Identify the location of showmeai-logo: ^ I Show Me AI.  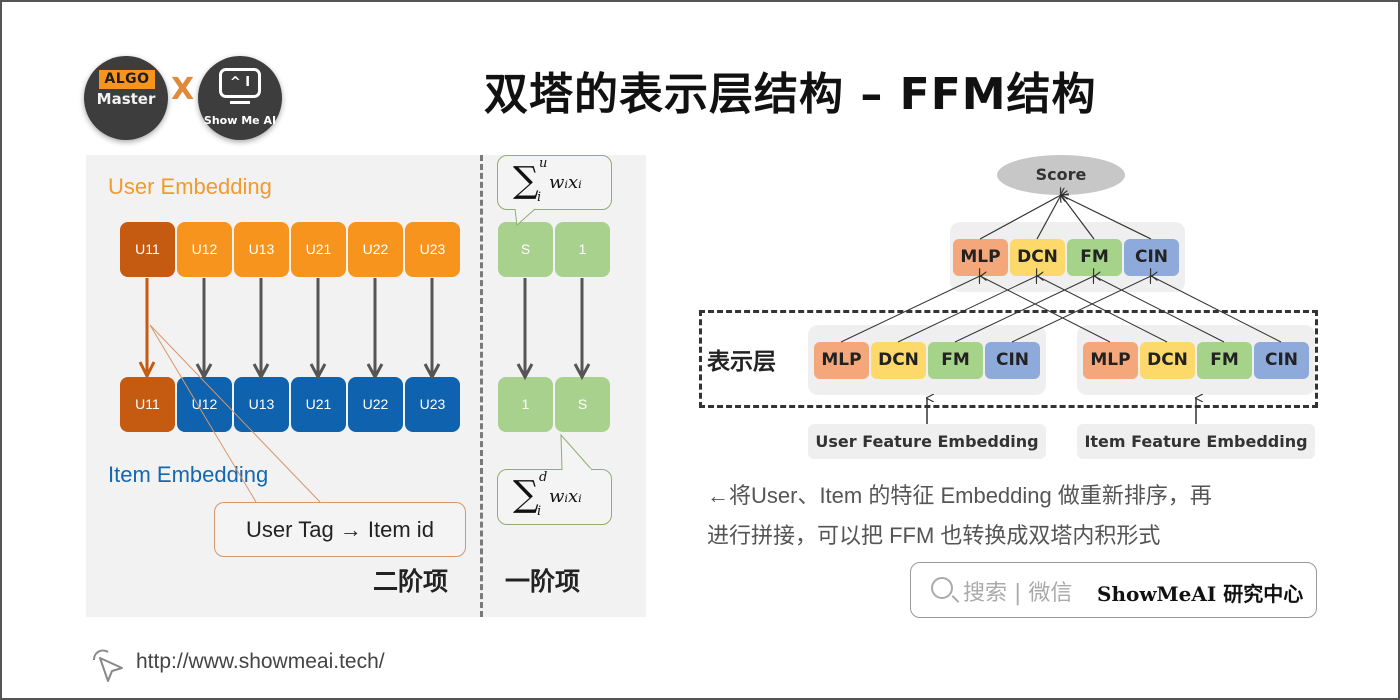
(240, 98).